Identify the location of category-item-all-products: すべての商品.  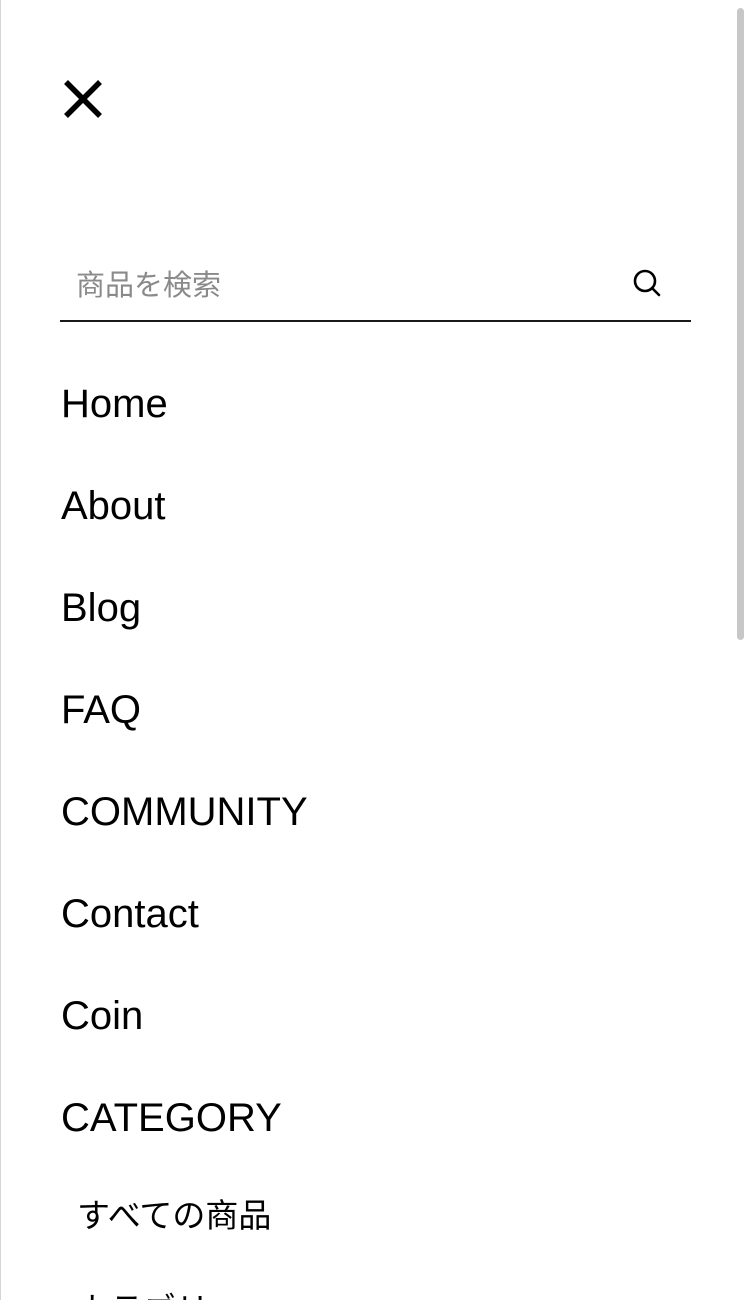
(174, 1216).